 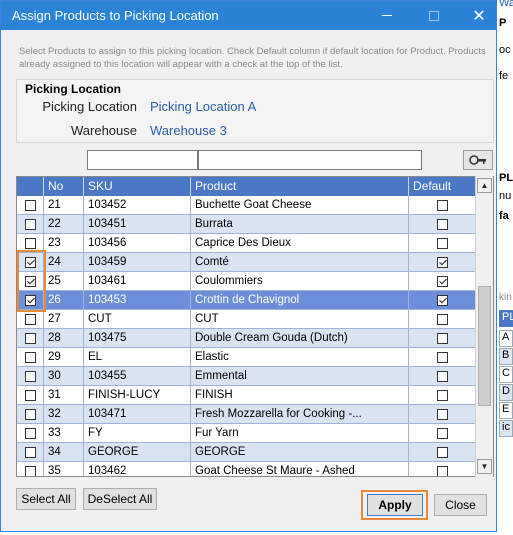 What do you see at coordinates (484, 185) in the screenshot?
I see `scroll-up-icon: ▲` at bounding box center [484, 185].